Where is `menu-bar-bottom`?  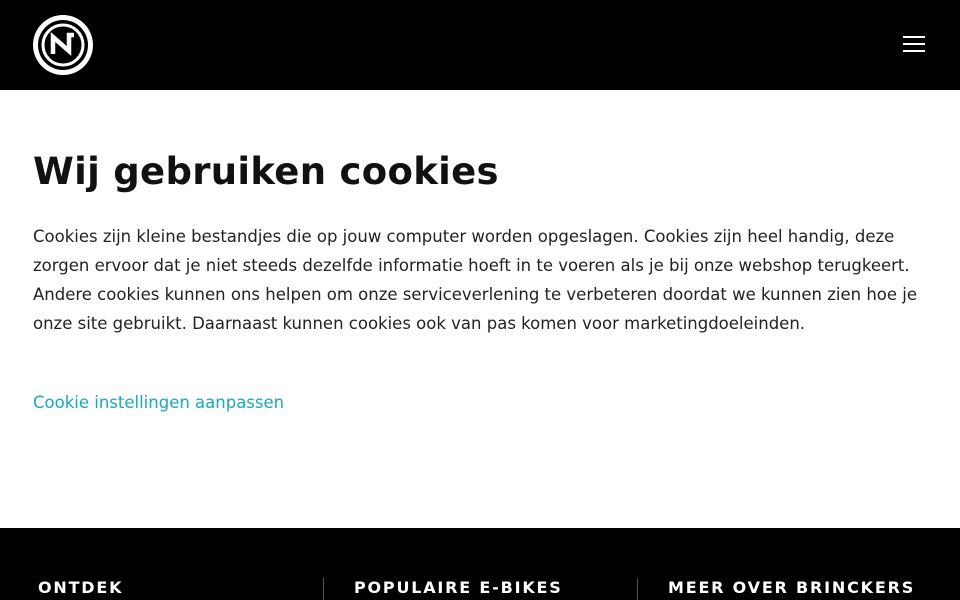
menu-bar-bottom is located at coordinates (914, 51).